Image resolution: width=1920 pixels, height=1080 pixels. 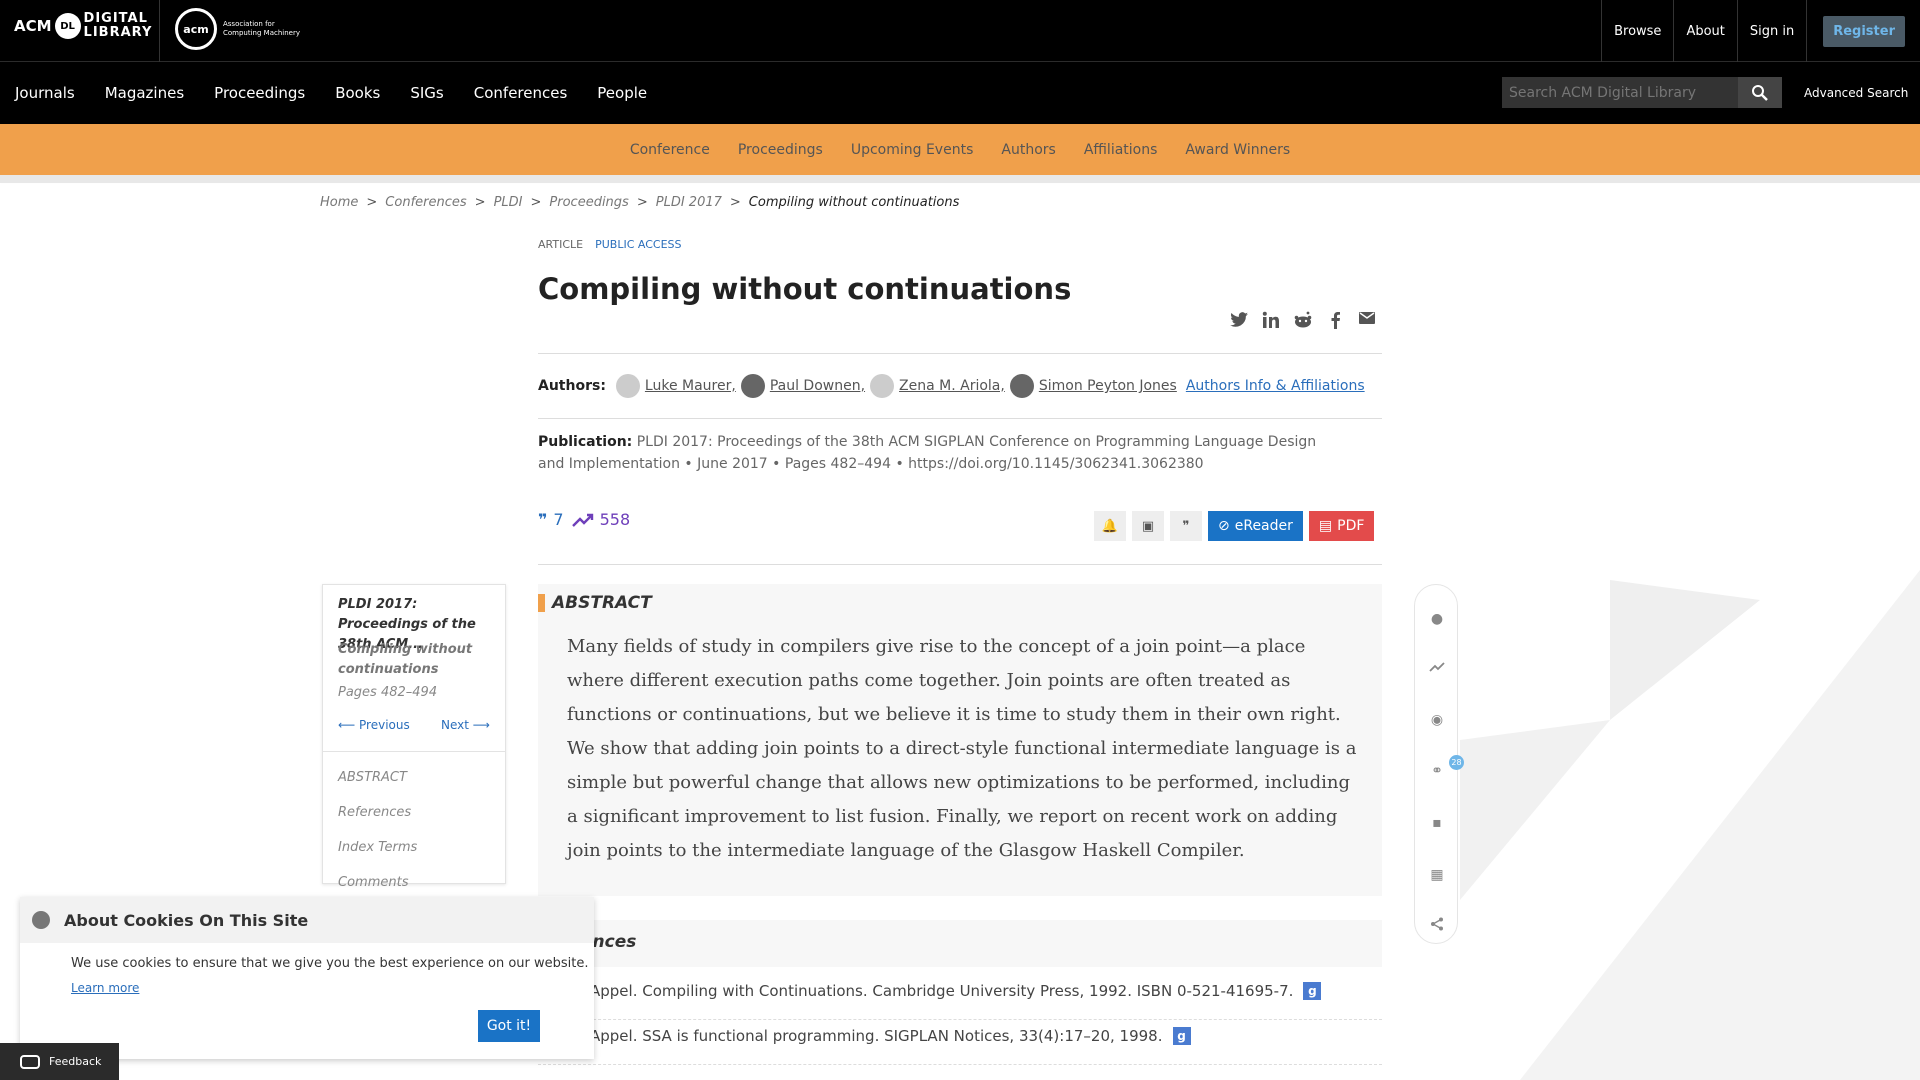 What do you see at coordinates (1437, 771) in the screenshot?
I see `link-glyph: ⚭` at bounding box center [1437, 771].